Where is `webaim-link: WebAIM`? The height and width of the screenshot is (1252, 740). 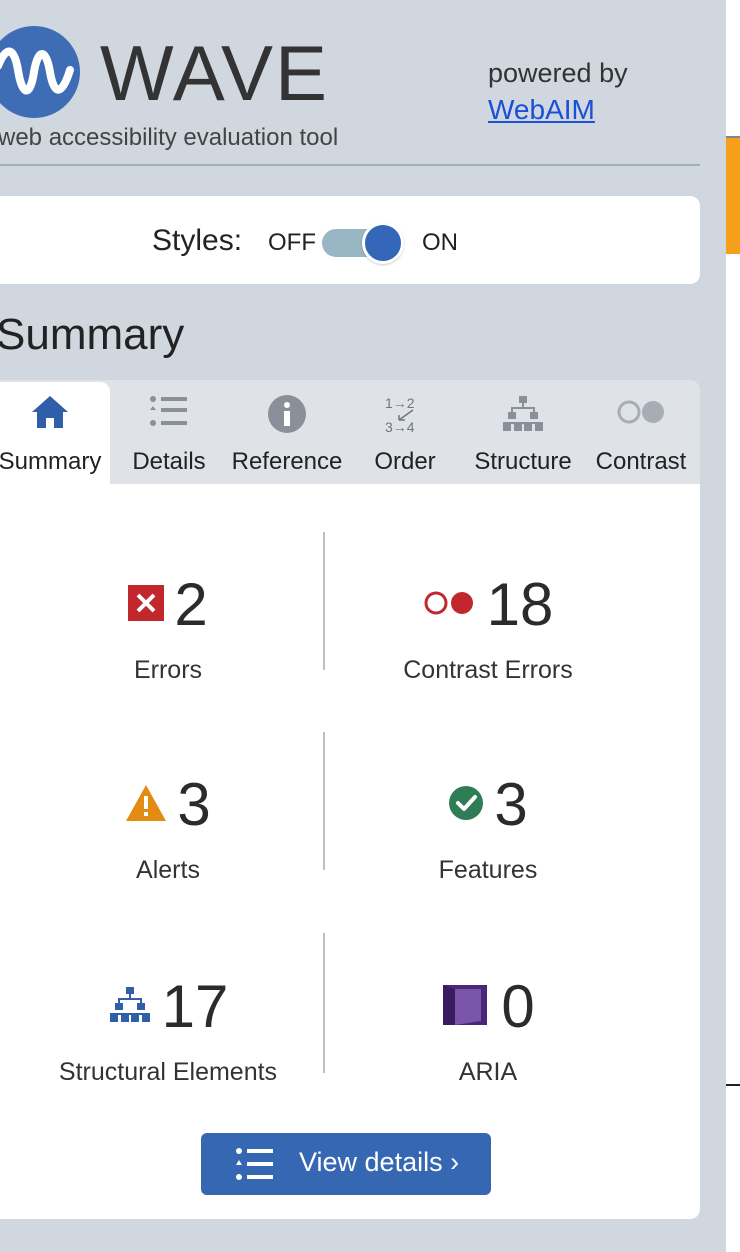
webaim-link: WebAIM is located at coordinates (541, 110).